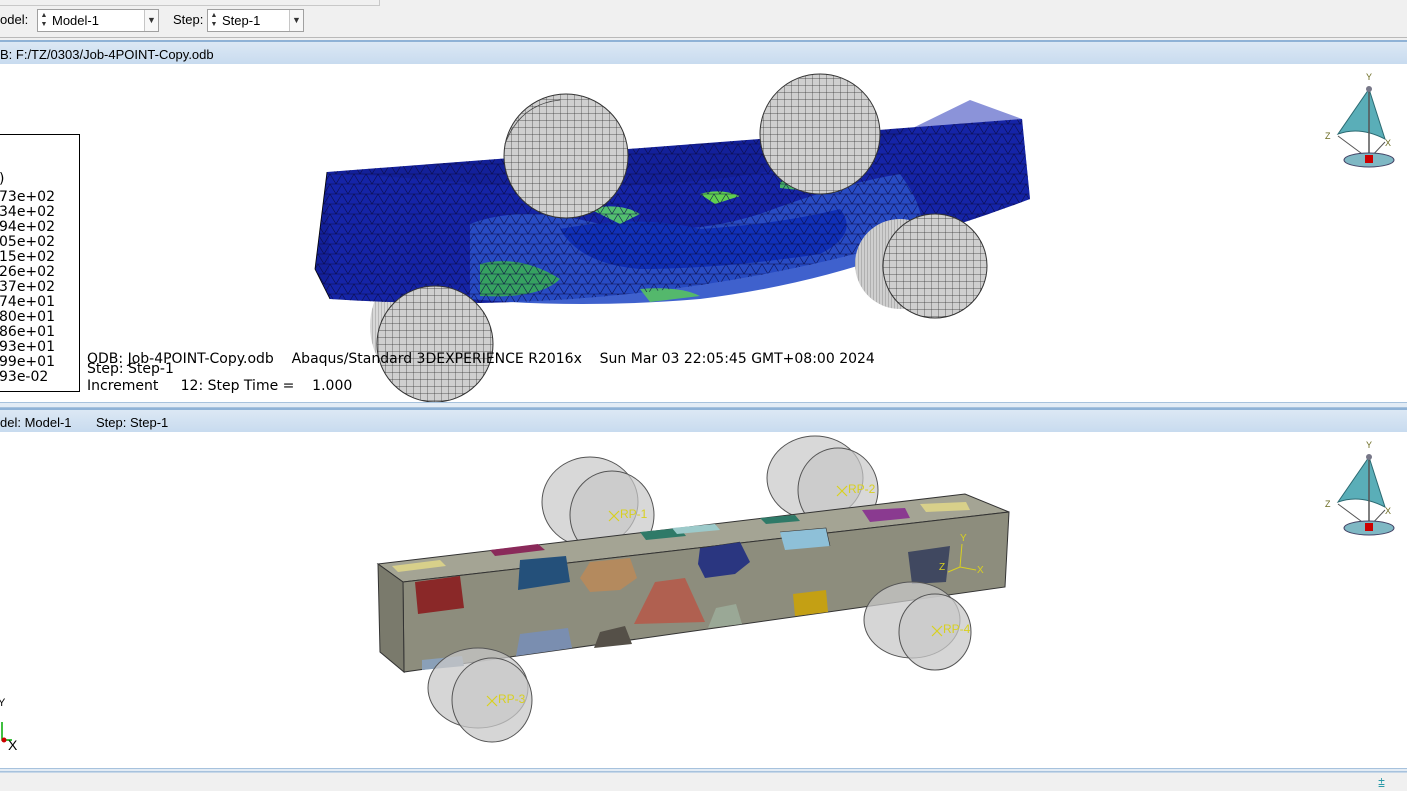  What do you see at coordinates (27, 257) in the screenshot?
I see `legend-value: 15e+02` at bounding box center [27, 257].